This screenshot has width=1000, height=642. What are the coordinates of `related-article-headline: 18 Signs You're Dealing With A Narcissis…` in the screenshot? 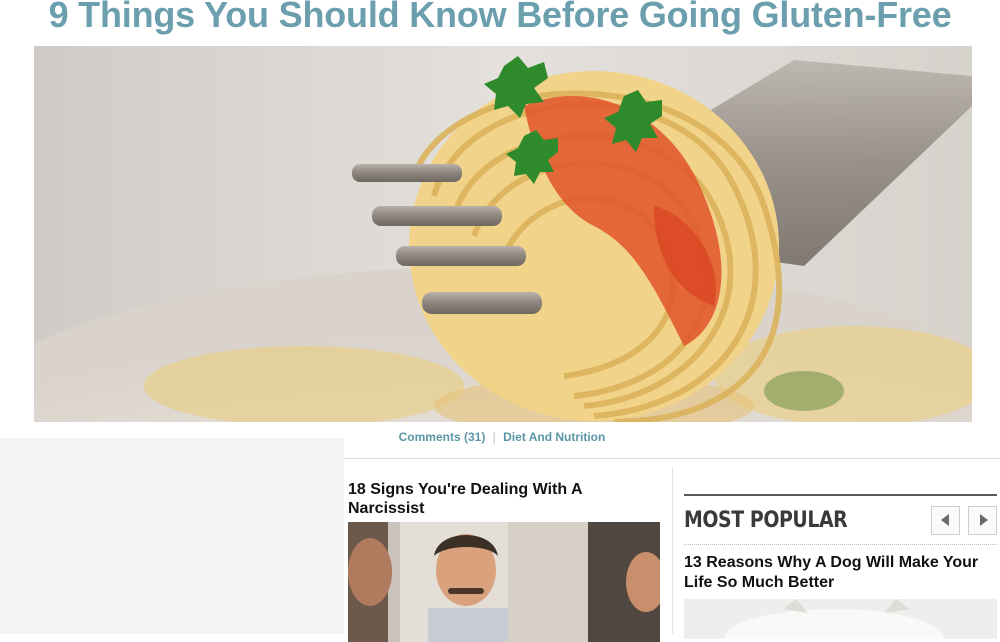 It's located at (504, 499).